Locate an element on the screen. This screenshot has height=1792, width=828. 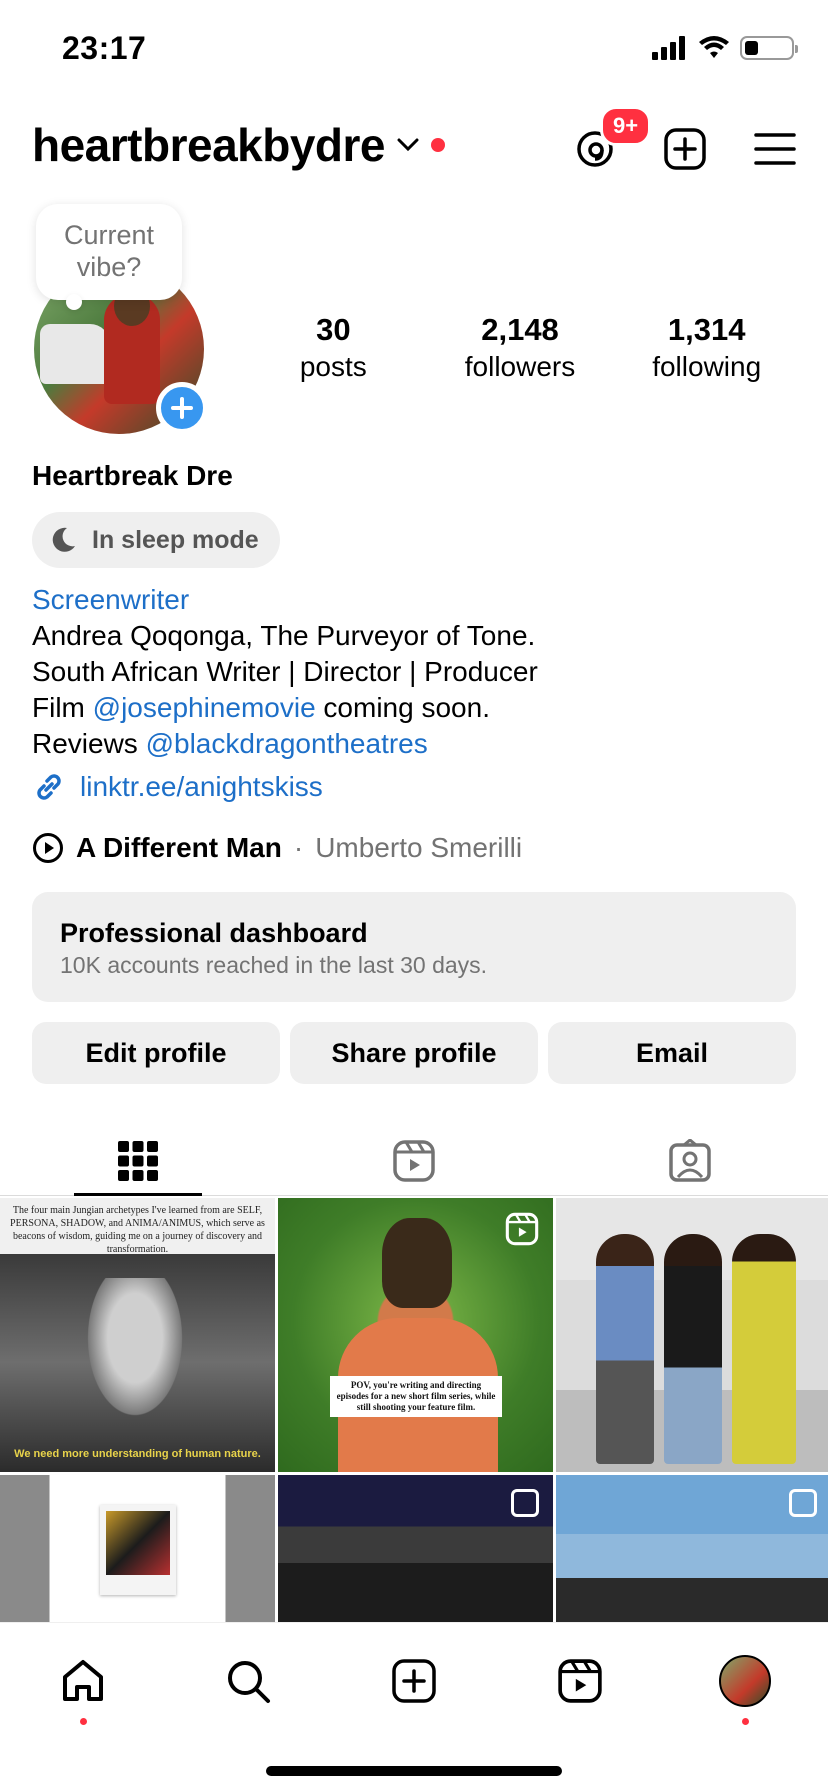
status-time: 23:17 is located at coordinates (104, 48).